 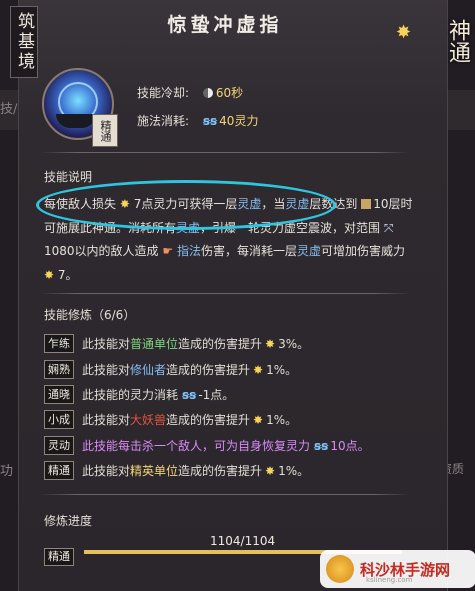 What do you see at coordinates (90, 315) in the screenshot?
I see `cultivation-heading: 技能修炼（6/6）` at bounding box center [90, 315].